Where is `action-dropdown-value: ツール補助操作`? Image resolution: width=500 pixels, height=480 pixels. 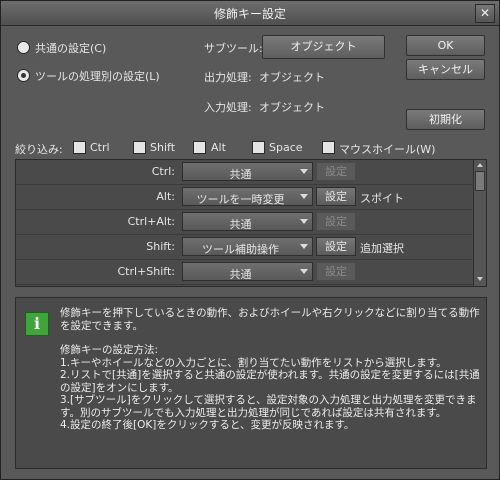 action-dropdown-value: ツール補助操作 is located at coordinates (240, 249).